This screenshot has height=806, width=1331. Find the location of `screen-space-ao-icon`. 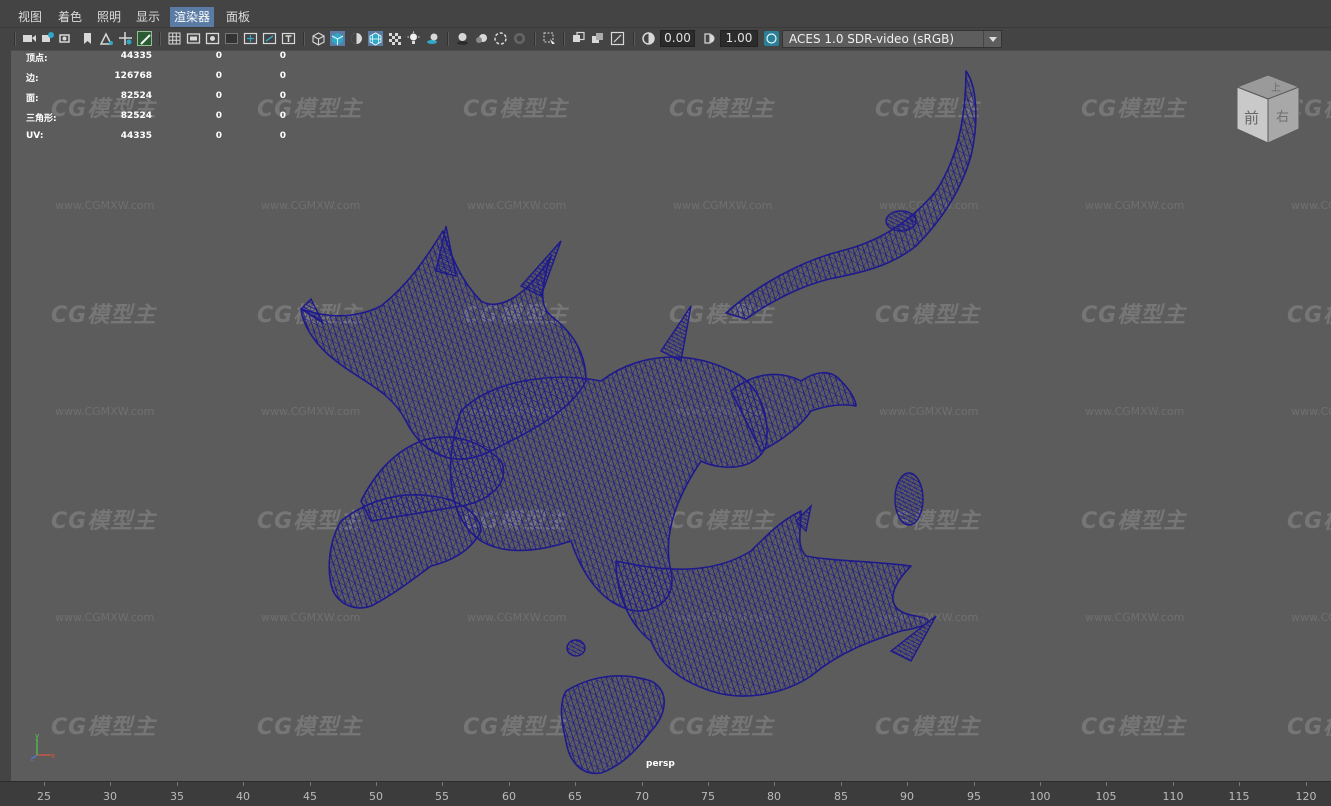

screen-space-ao-icon is located at coordinates (462, 38).